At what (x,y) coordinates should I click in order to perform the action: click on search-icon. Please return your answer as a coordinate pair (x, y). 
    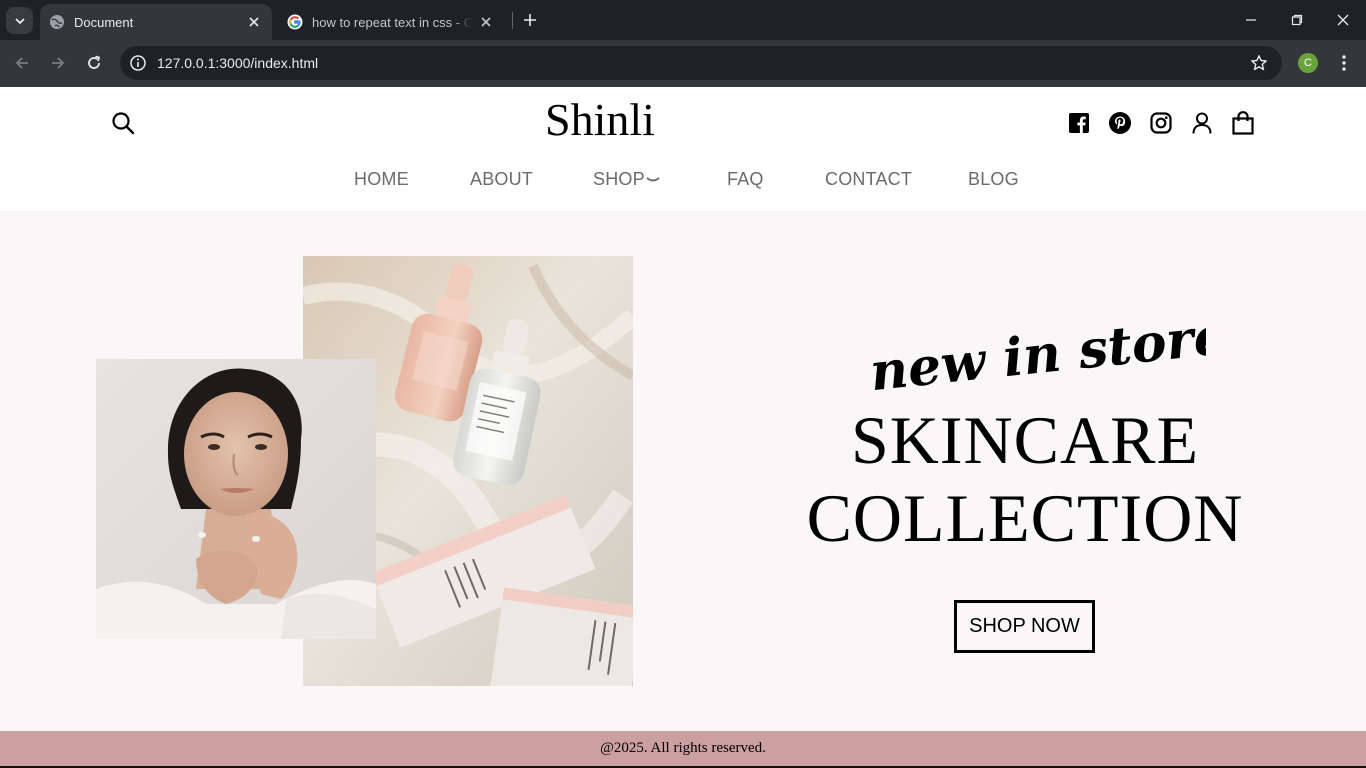
    Looking at the image, I should click on (123, 123).